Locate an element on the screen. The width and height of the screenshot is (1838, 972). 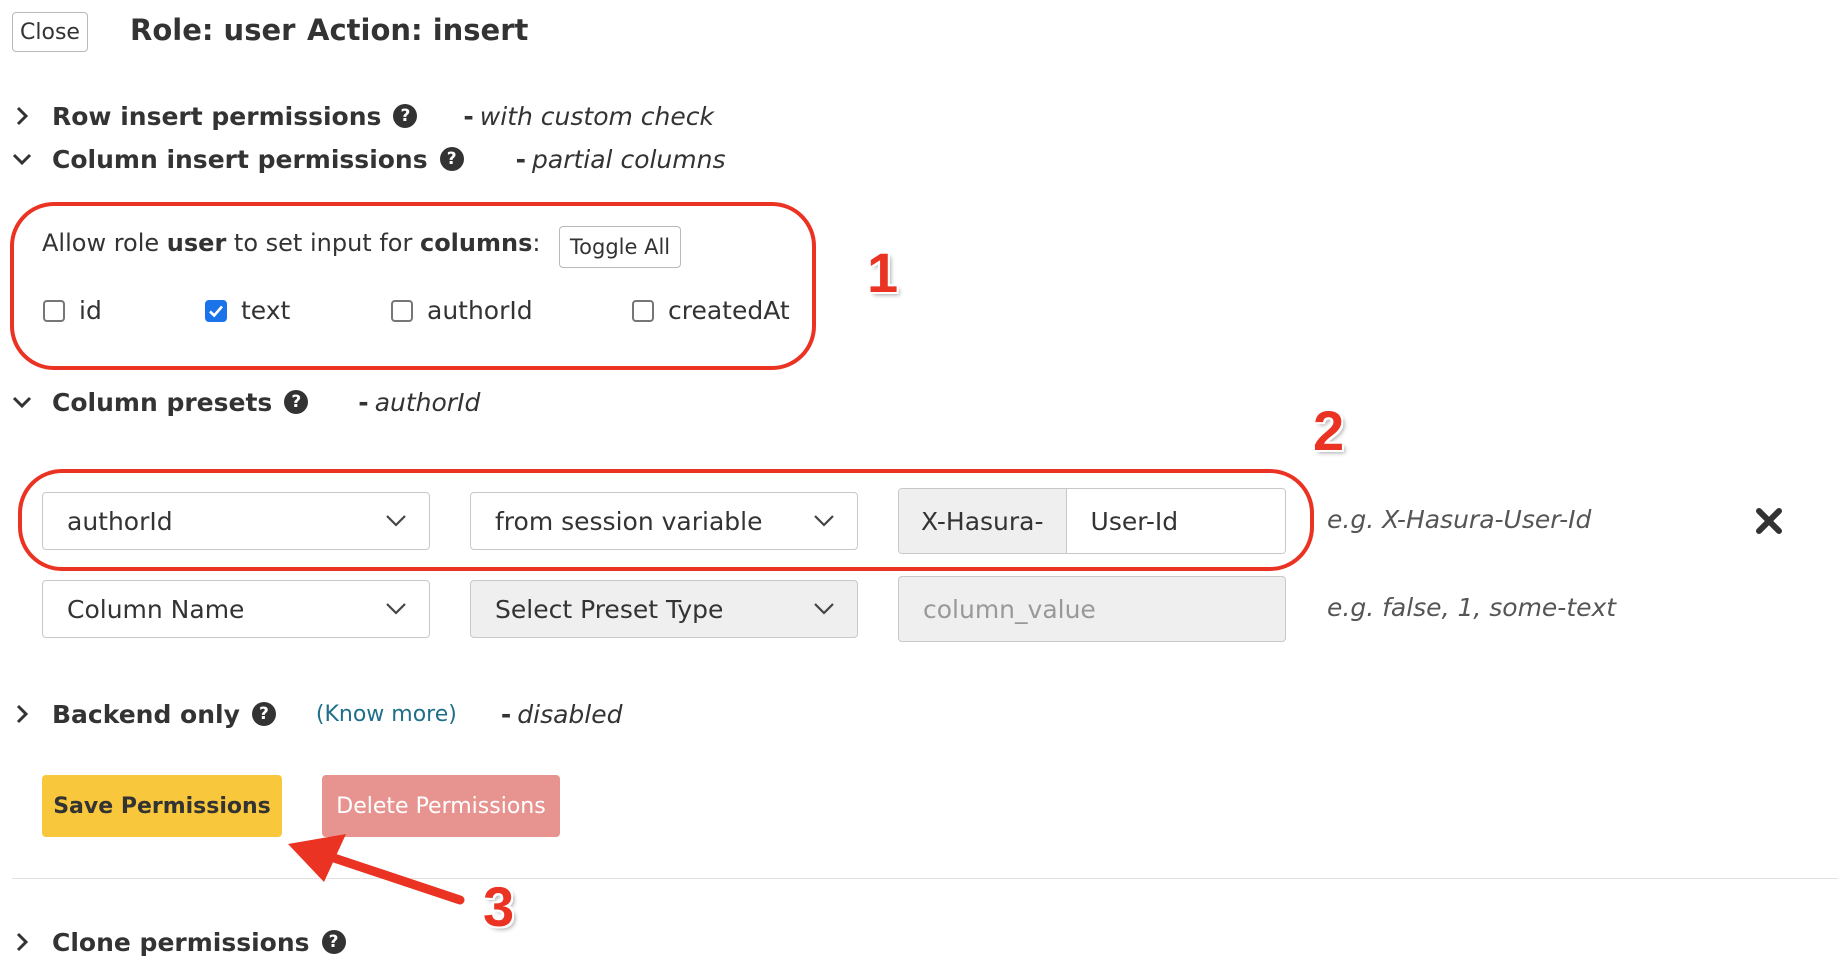
remove-preset-icon is located at coordinates (1769, 521).